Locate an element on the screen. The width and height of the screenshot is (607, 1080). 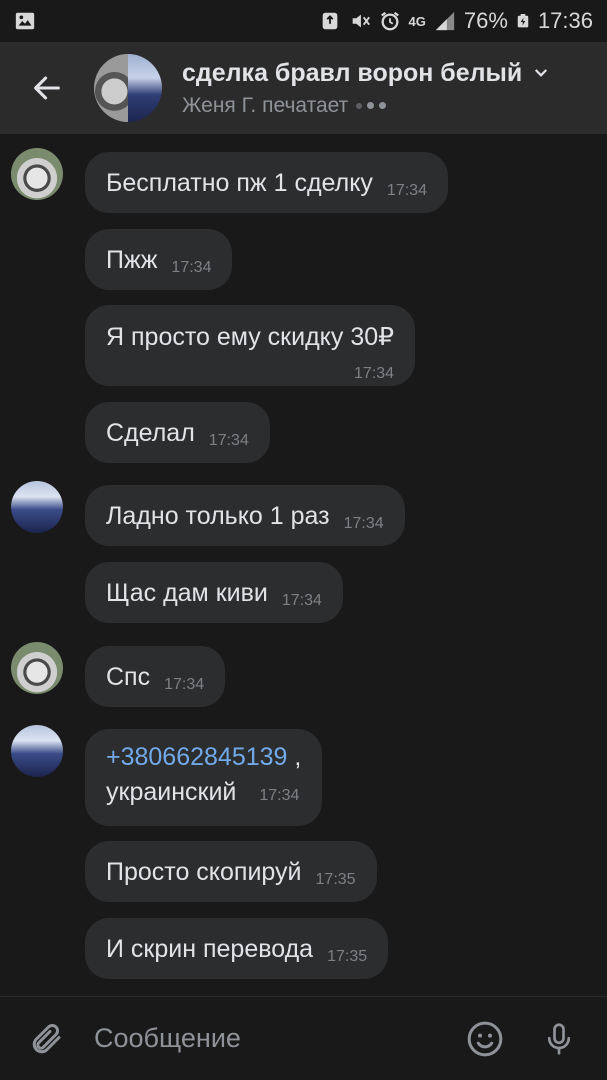
message-input: Сообщение is located at coordinates (273, 1038).